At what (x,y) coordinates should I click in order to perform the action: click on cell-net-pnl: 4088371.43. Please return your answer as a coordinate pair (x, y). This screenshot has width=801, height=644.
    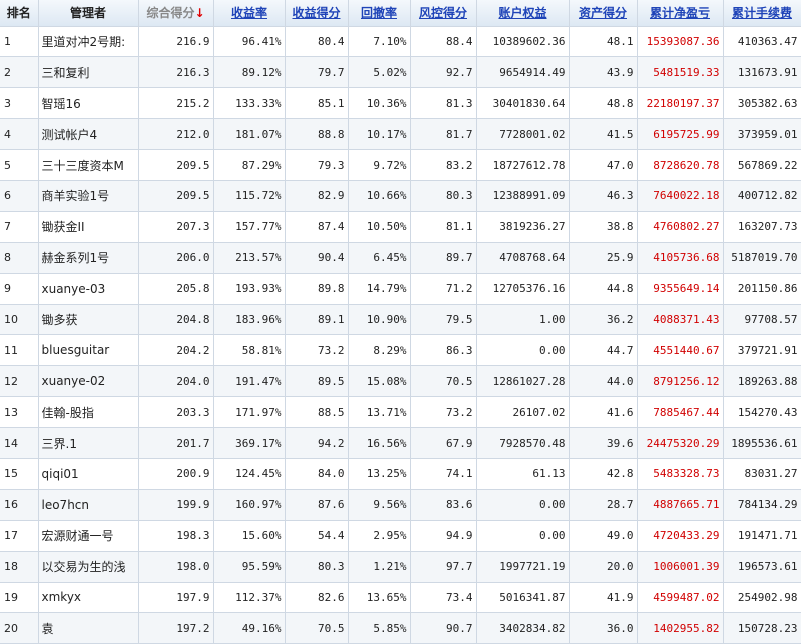
    Looking at the image, I should click on (680, 320).